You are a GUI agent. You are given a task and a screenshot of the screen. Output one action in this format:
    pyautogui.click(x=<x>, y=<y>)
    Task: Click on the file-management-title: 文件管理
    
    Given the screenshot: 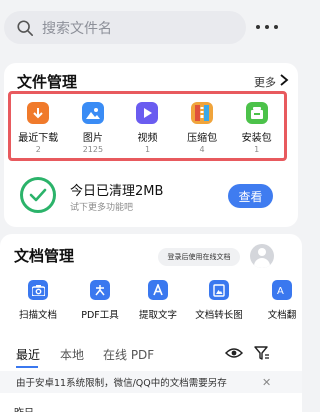 What is the action you would take?
    pyautogui.click(x=47, y=82)
    